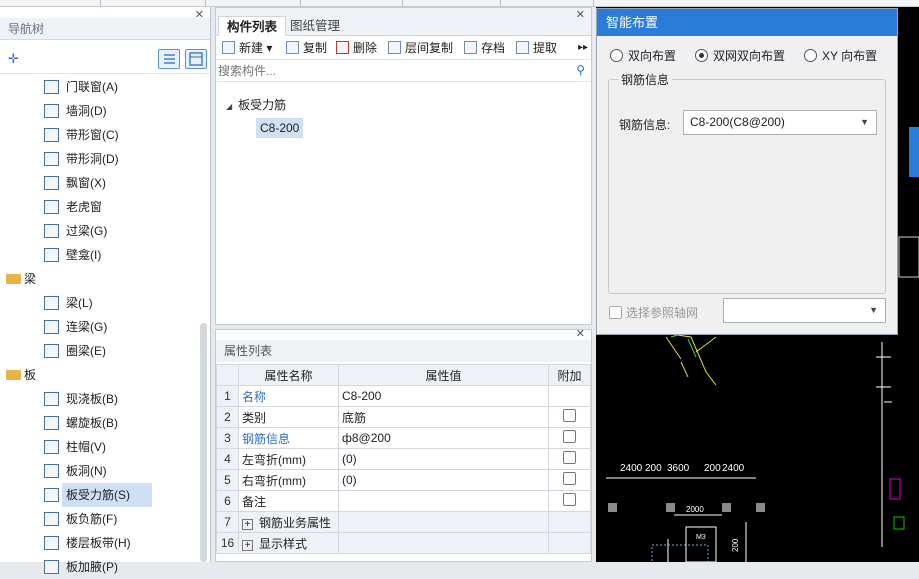 The image size is (919, 579). What do you see at coordinates (470, 47) in the screenshot?
I see `archive-icon` at bounding box center [470, 47].